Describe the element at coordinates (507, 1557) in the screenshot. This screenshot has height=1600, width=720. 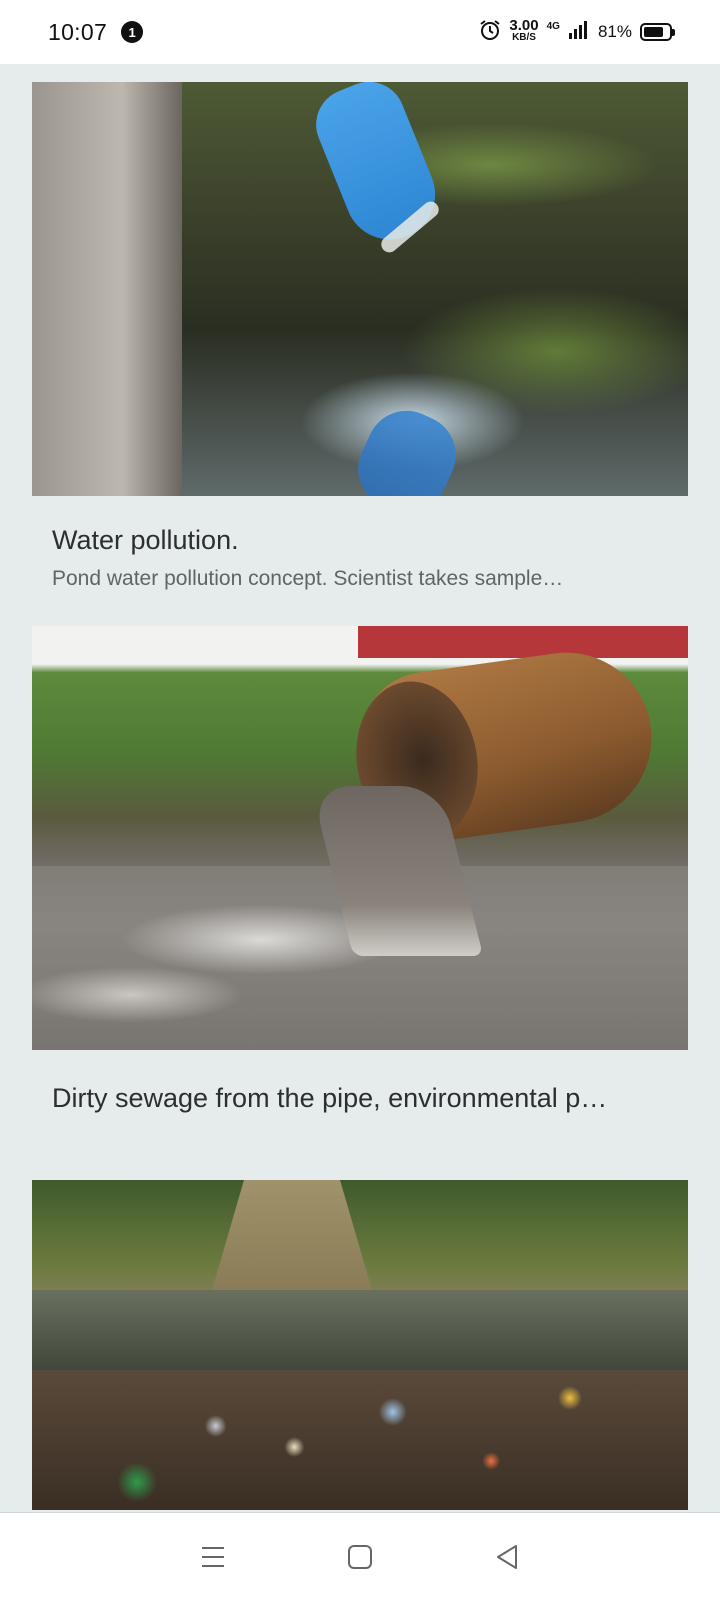
I see `back-icon` at that location.